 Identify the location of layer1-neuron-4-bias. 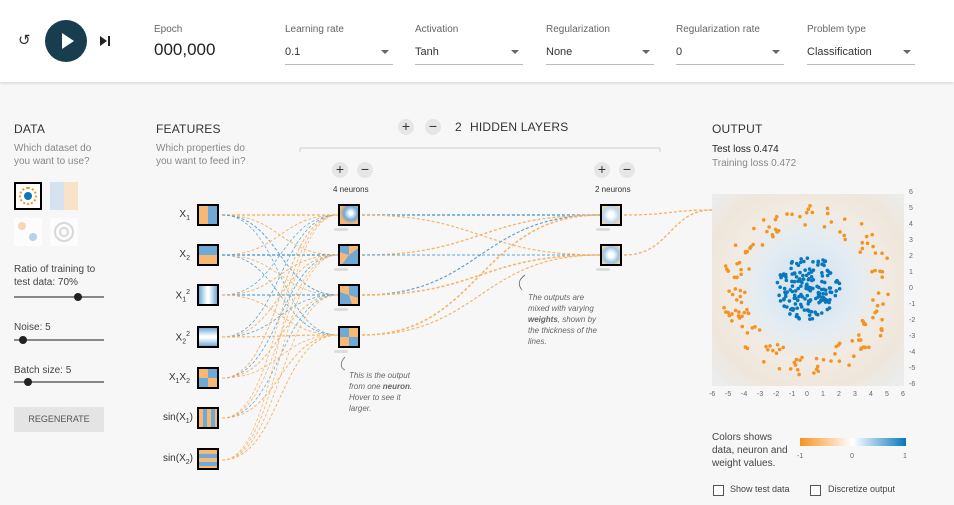
(341, 351).